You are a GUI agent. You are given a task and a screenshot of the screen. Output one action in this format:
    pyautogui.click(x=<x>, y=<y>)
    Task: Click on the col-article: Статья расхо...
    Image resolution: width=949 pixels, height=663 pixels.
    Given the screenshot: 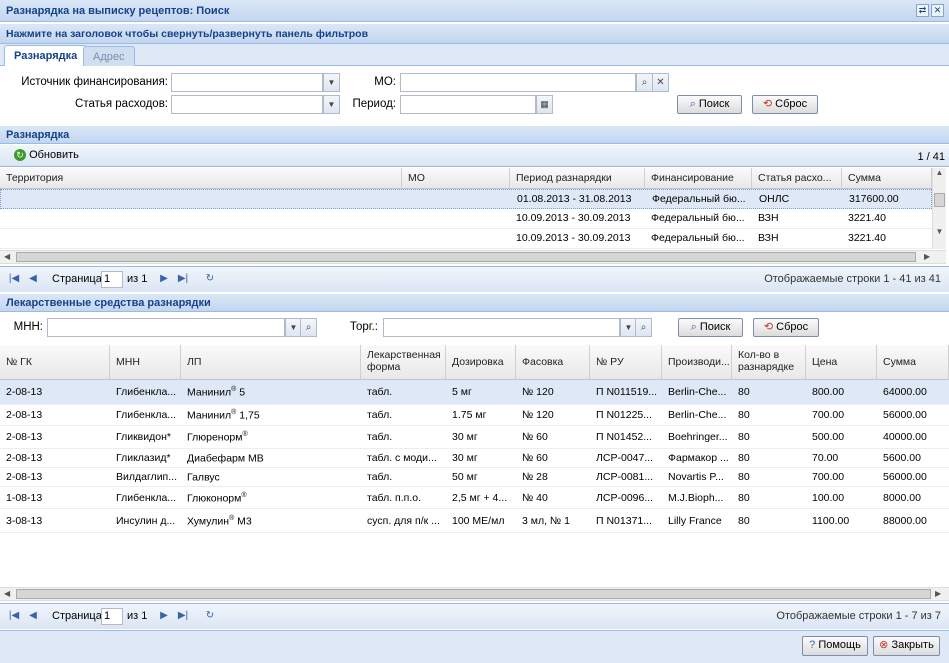 What is the action you would take?
    pyautogui.click(x=797, y=178)
    